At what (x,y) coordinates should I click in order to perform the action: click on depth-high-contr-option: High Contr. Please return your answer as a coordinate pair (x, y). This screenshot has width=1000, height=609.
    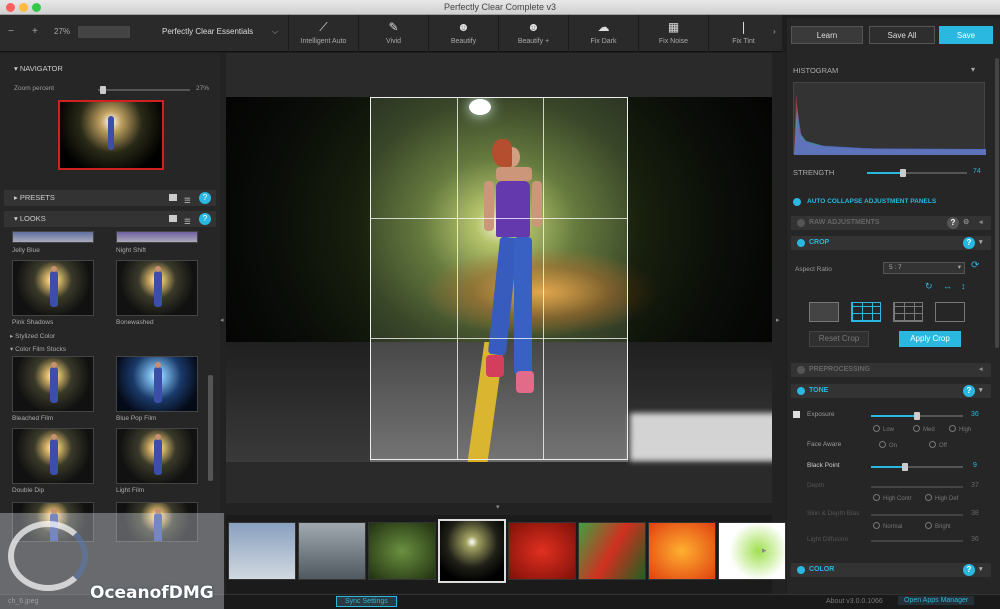
    Looking at the image, I should click on (892, 498).